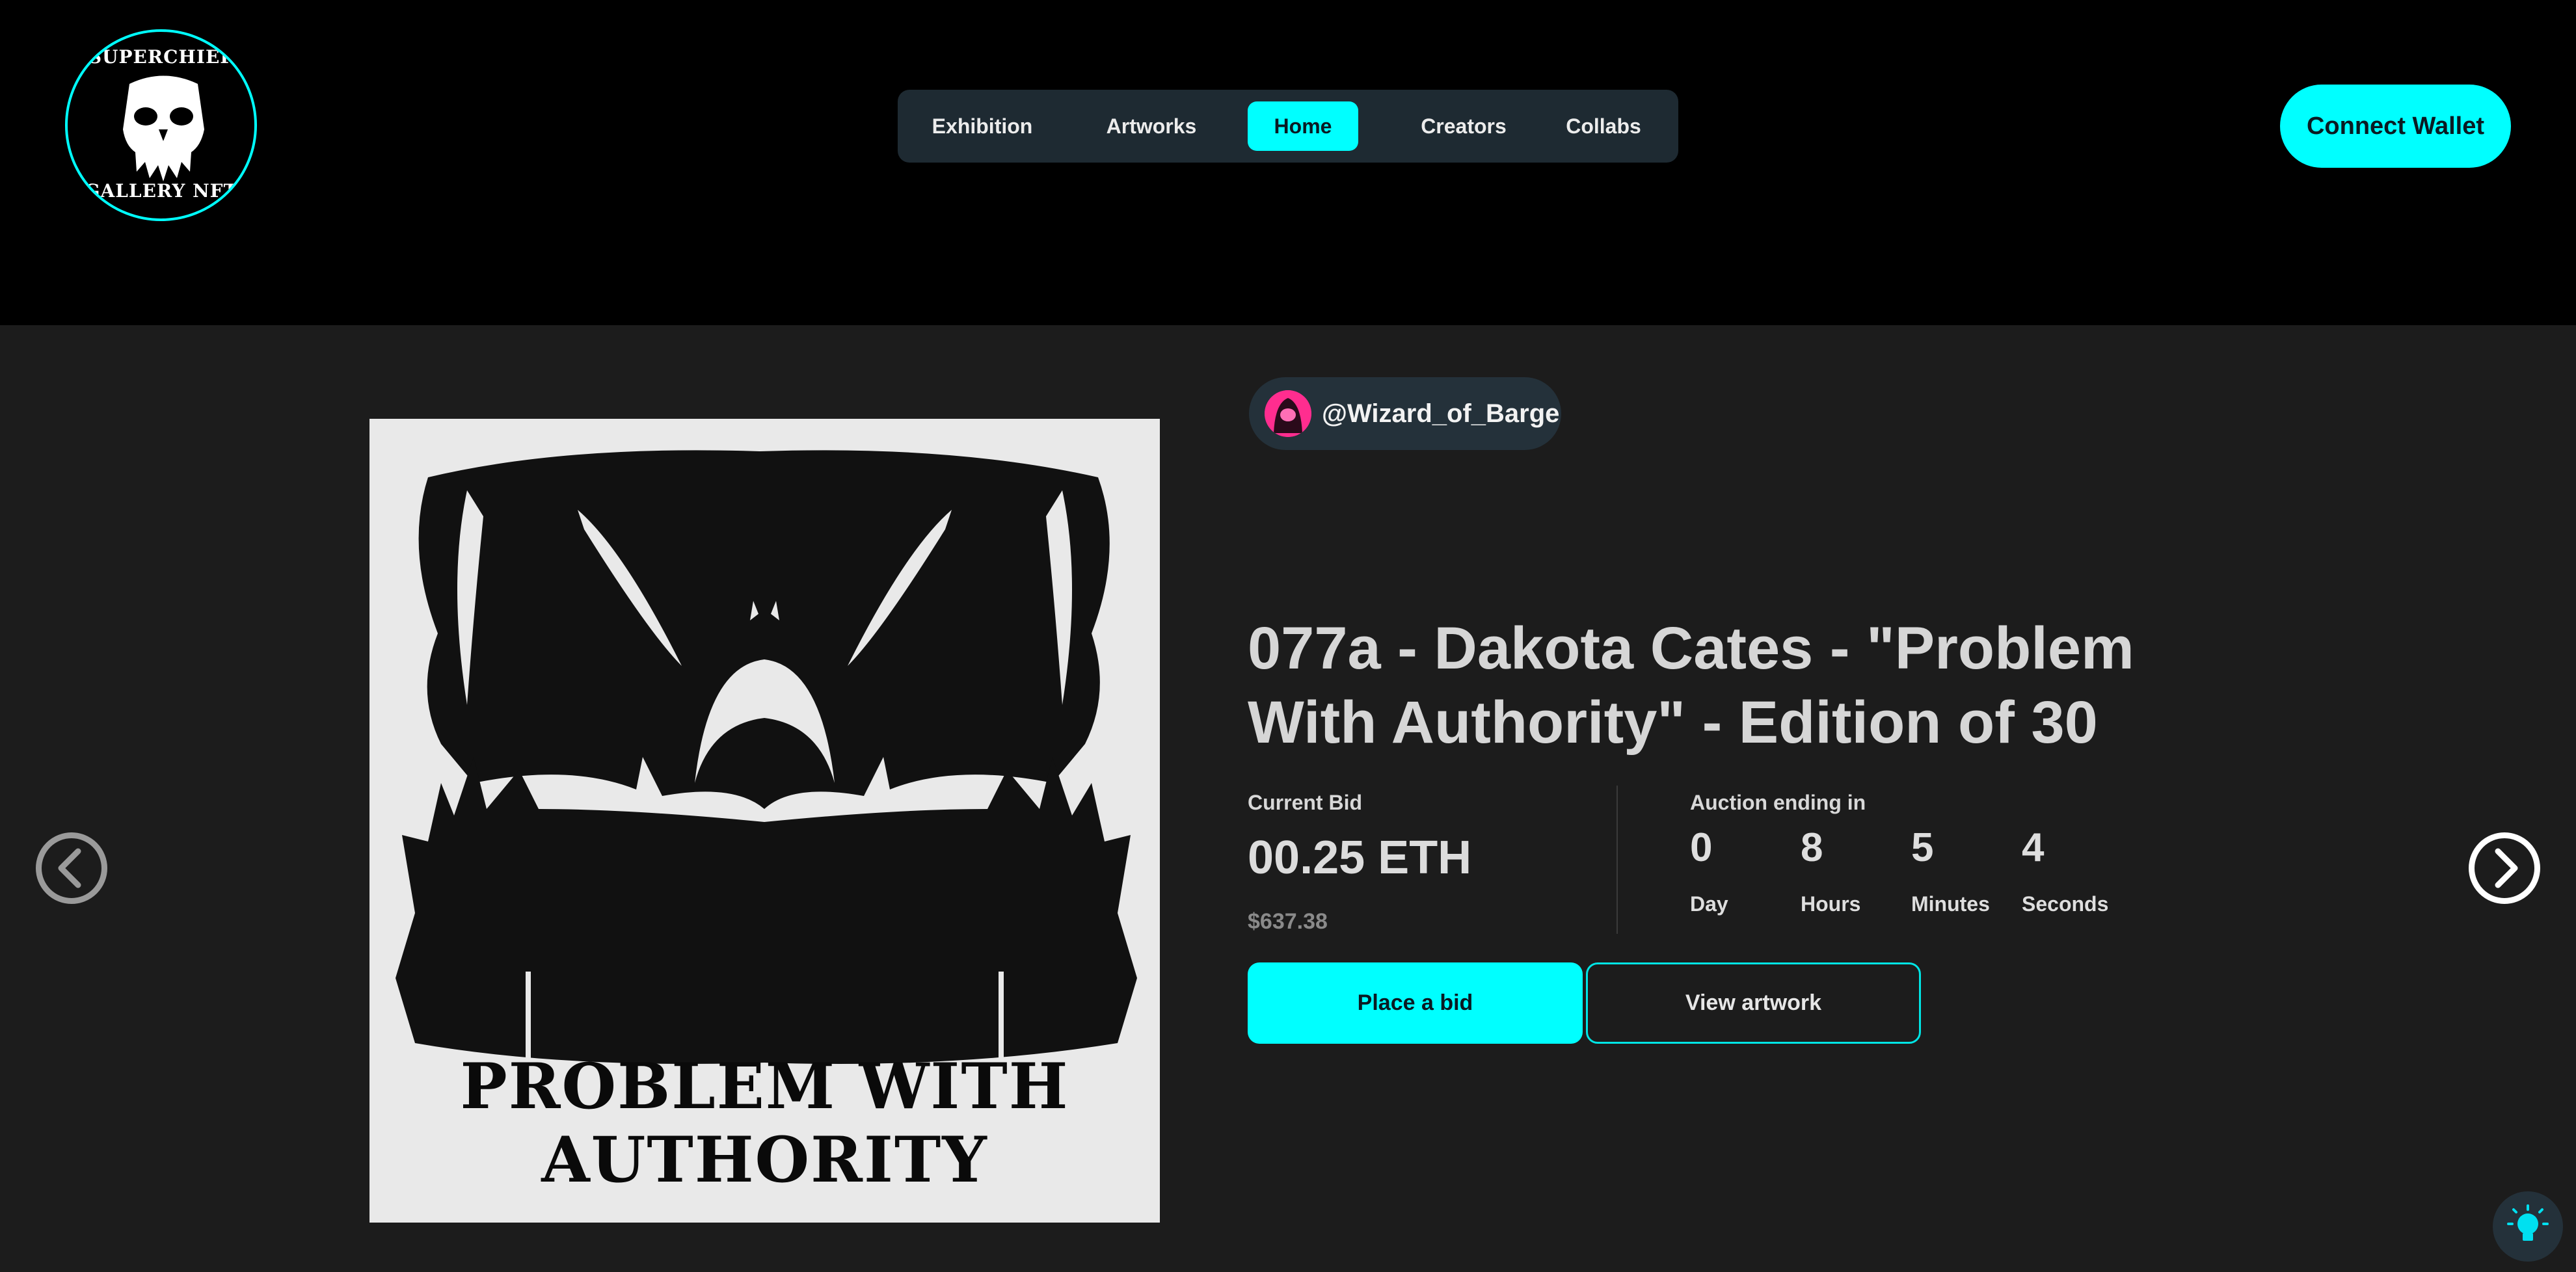  I want to click on nav-artworks: Artworks, so click(1151, 126).